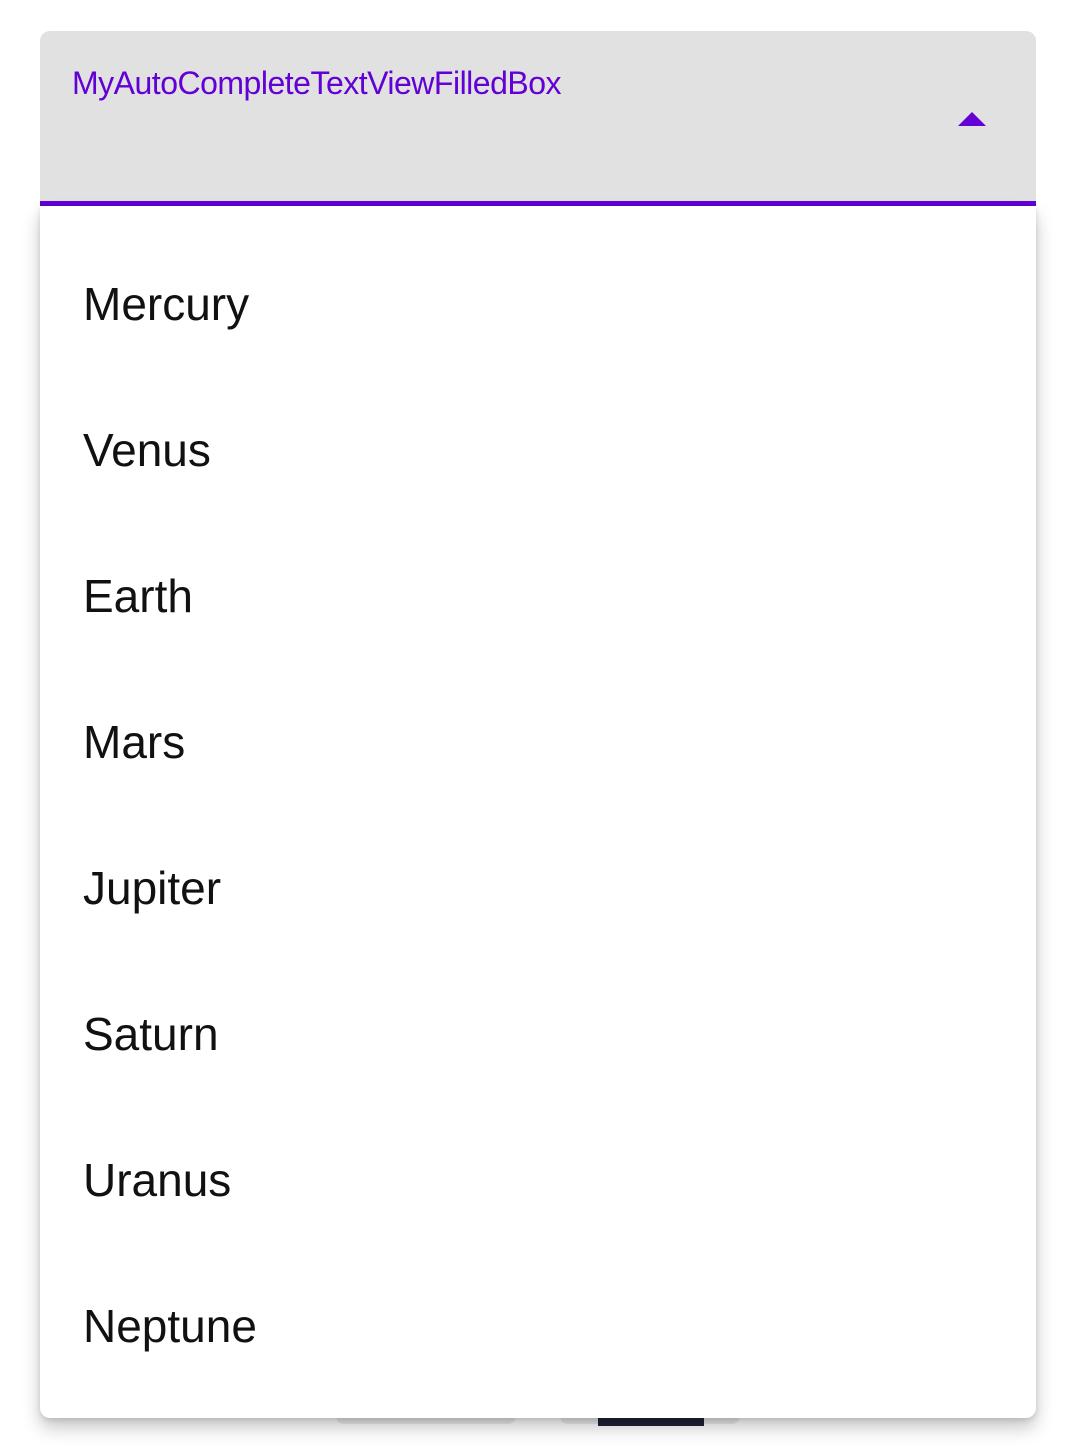 Image resolution: width=1078 pixels, height=1456 pixels. Describe the element at coordinates (538, 118) in the screenshot. I see `autocomplete-filled-box: MyAutoCompleteTextViewFilledBox` at that location.